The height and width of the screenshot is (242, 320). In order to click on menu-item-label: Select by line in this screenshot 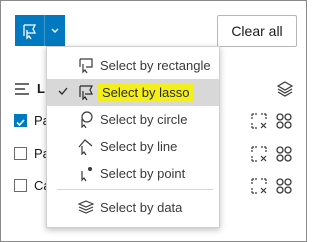, I will do `click(139, 146)`.